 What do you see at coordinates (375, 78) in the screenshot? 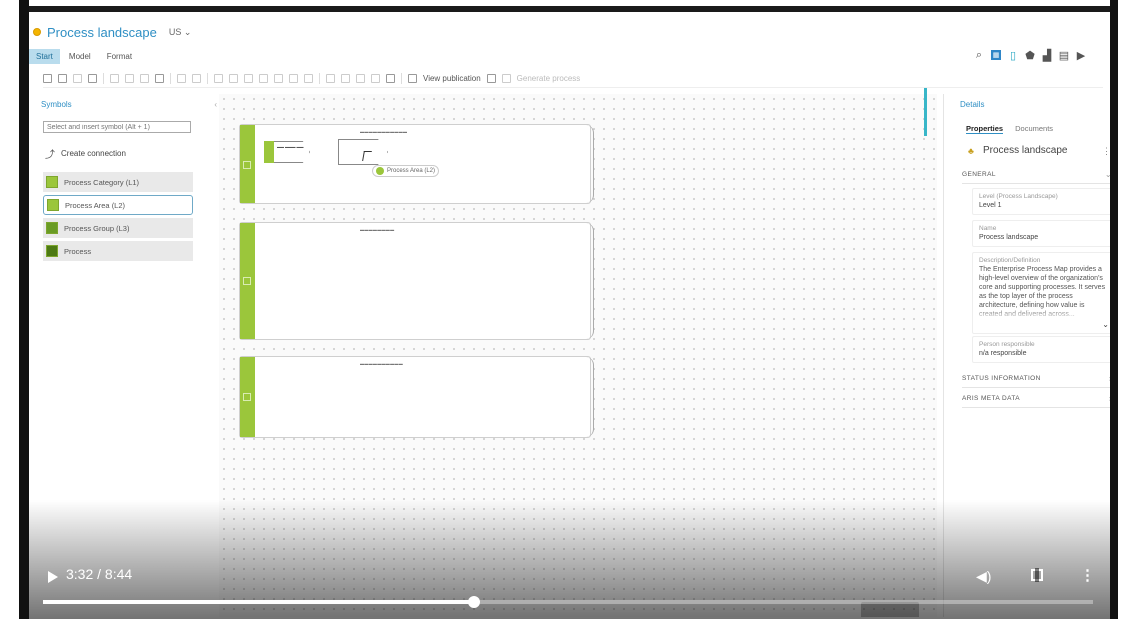
I see `order-icon` at bounding box center [375, 78].